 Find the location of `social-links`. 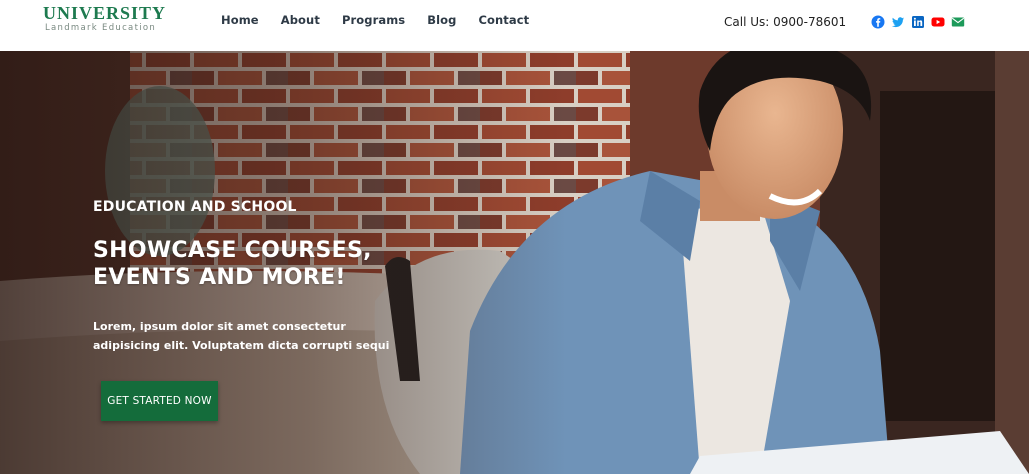

social-links is located at coordinates (918, 22).